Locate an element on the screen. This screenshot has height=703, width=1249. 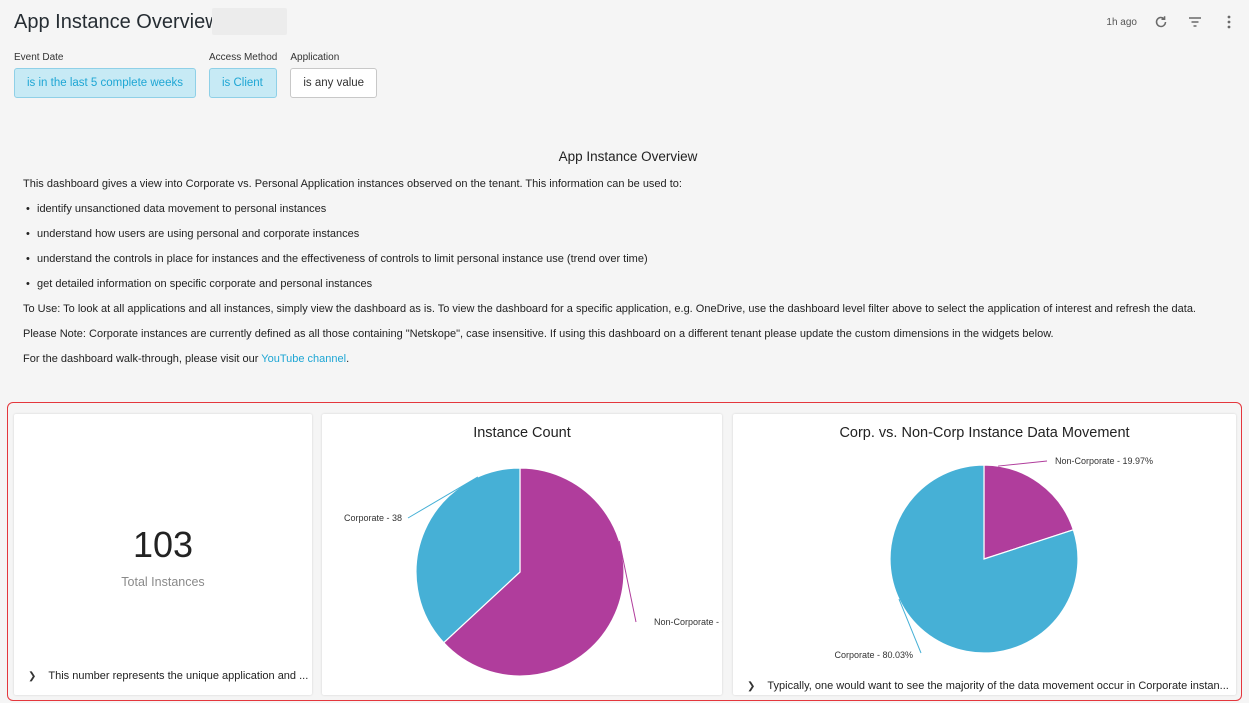
pie-slice-label: Corporate - 38 is located at coordinates (373, 518).